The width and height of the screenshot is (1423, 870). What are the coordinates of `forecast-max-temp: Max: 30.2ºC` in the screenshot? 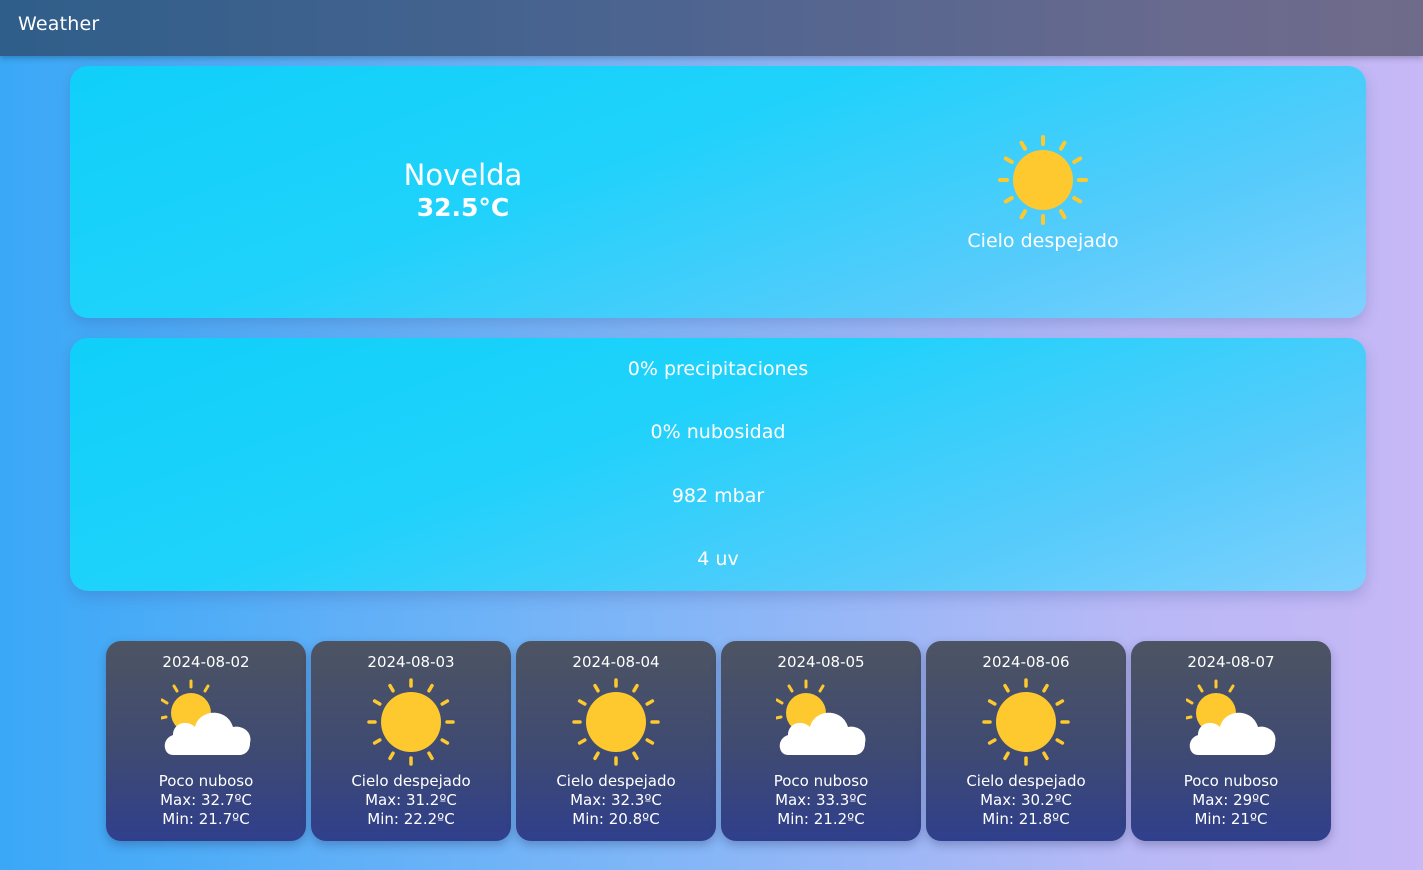 It's located at (1026, 800).